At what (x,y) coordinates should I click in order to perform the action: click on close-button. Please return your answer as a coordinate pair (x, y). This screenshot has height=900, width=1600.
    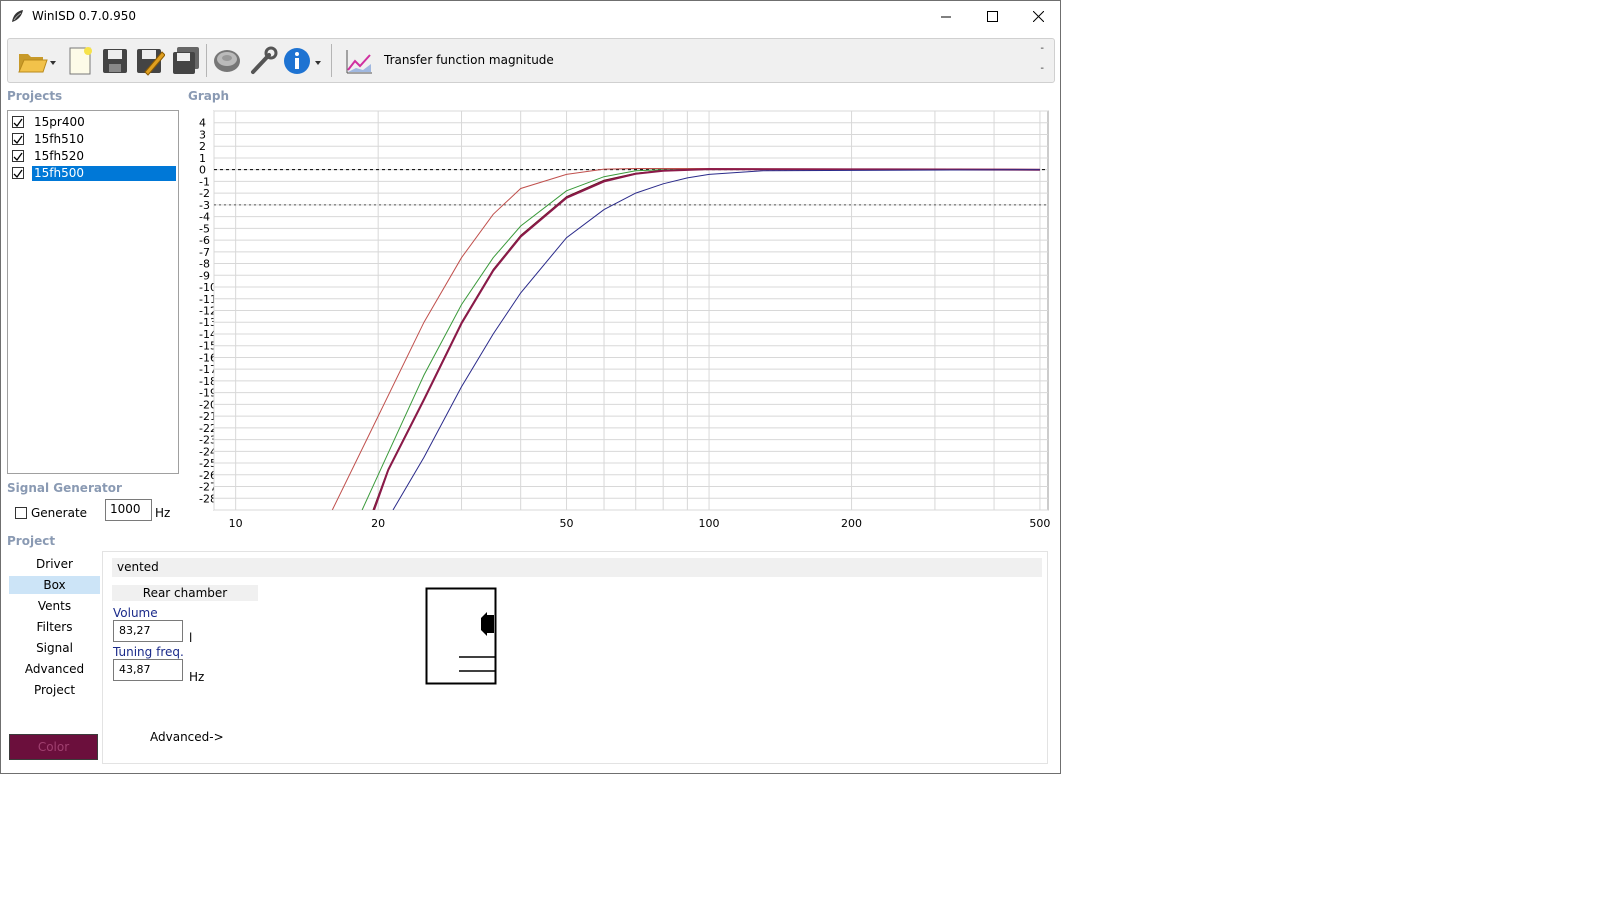
    Looking at the image, I should click on (1038, 16).